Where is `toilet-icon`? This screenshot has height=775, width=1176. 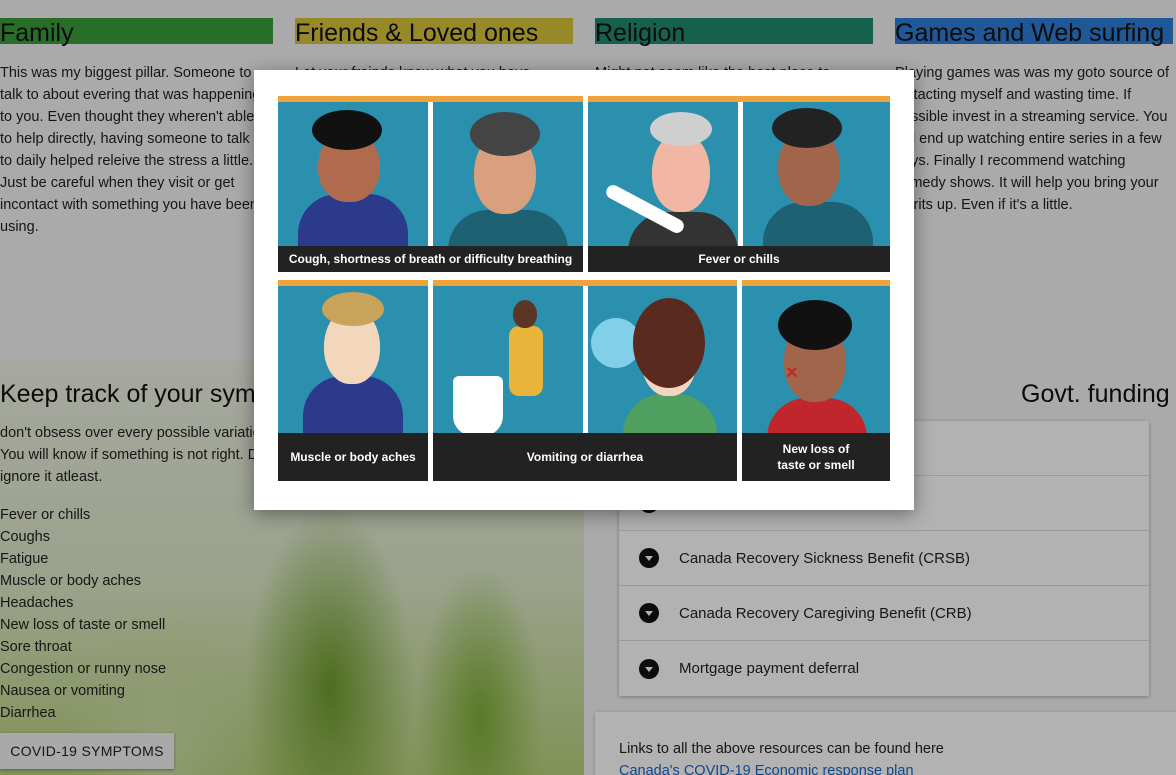
toilet-icon is located at coordinates (478, 406).